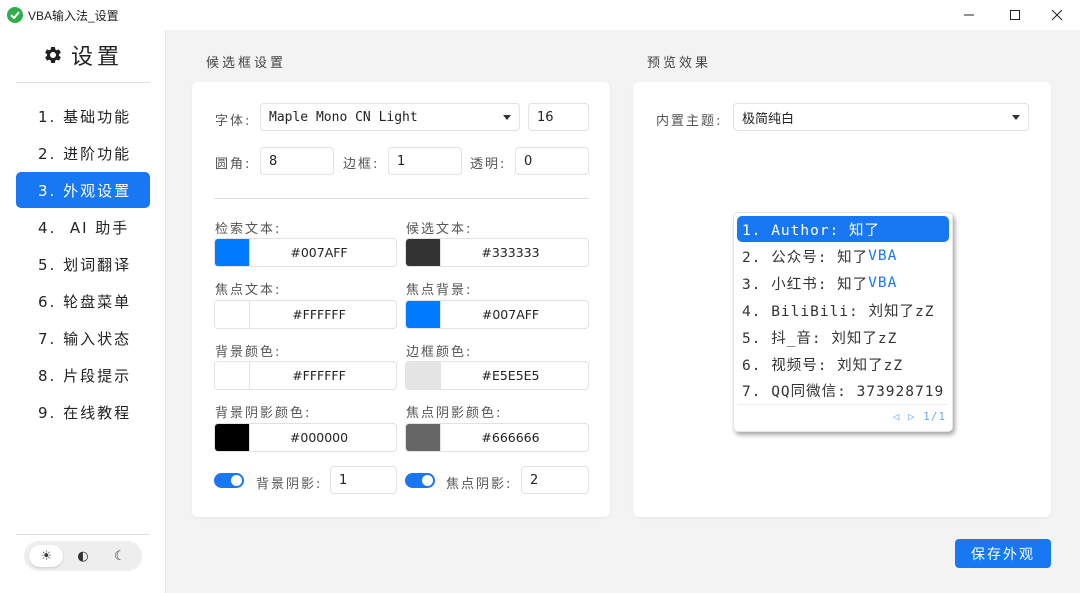  Describe the element at coordinates (233, 164) in the screenshot. I see `radius-label: 圆角:` at that location.